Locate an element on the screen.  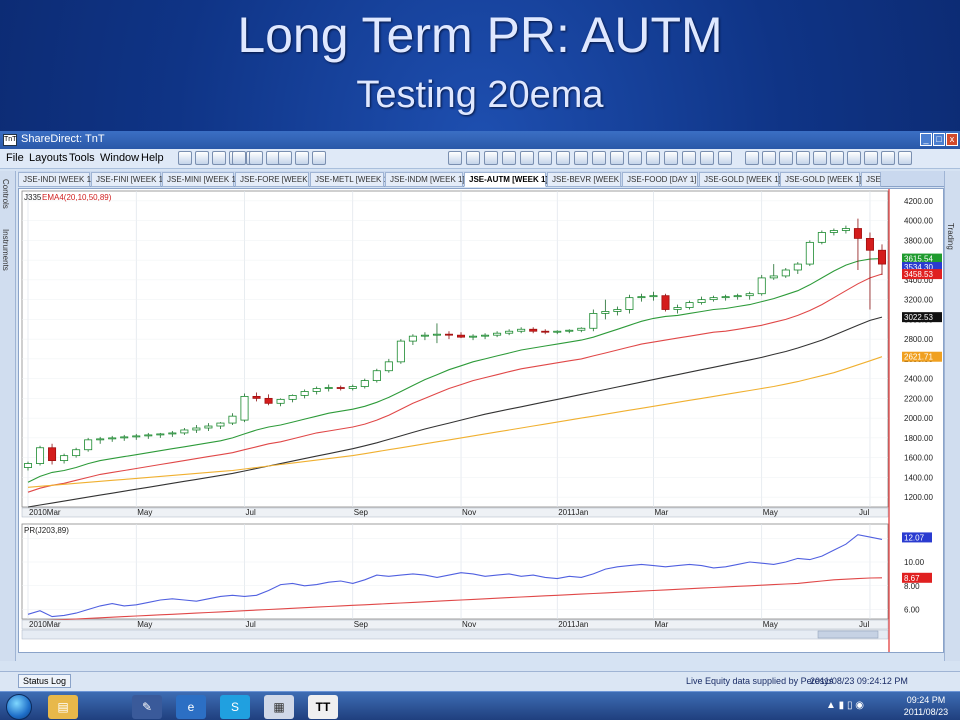
chart-tab: JSE-METL [WEEK 1] is located at coordinates (350, 179).